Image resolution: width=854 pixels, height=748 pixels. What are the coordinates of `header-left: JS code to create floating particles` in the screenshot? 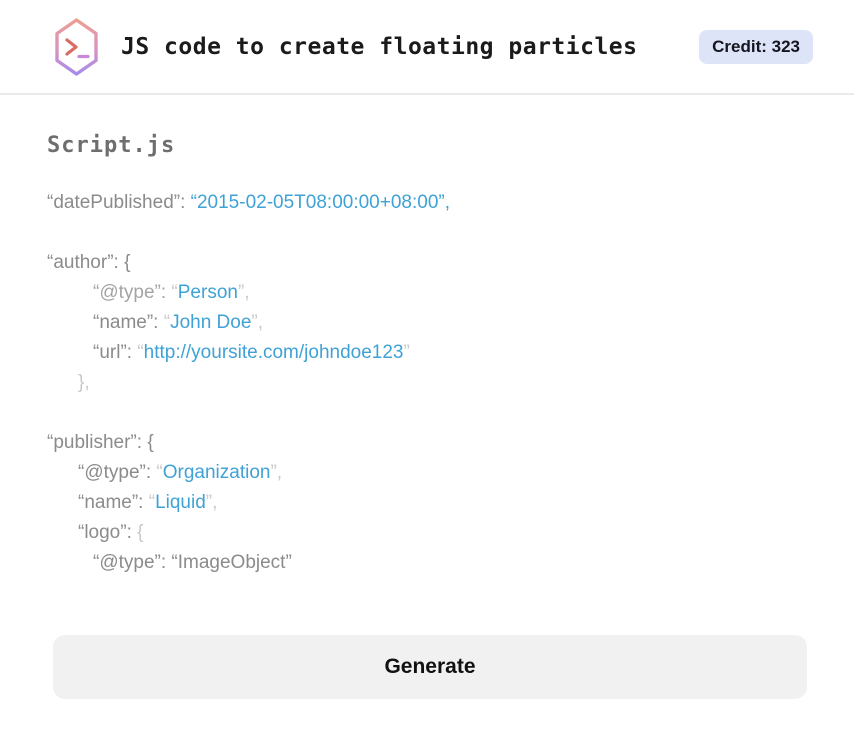 It's located at (345, 47).